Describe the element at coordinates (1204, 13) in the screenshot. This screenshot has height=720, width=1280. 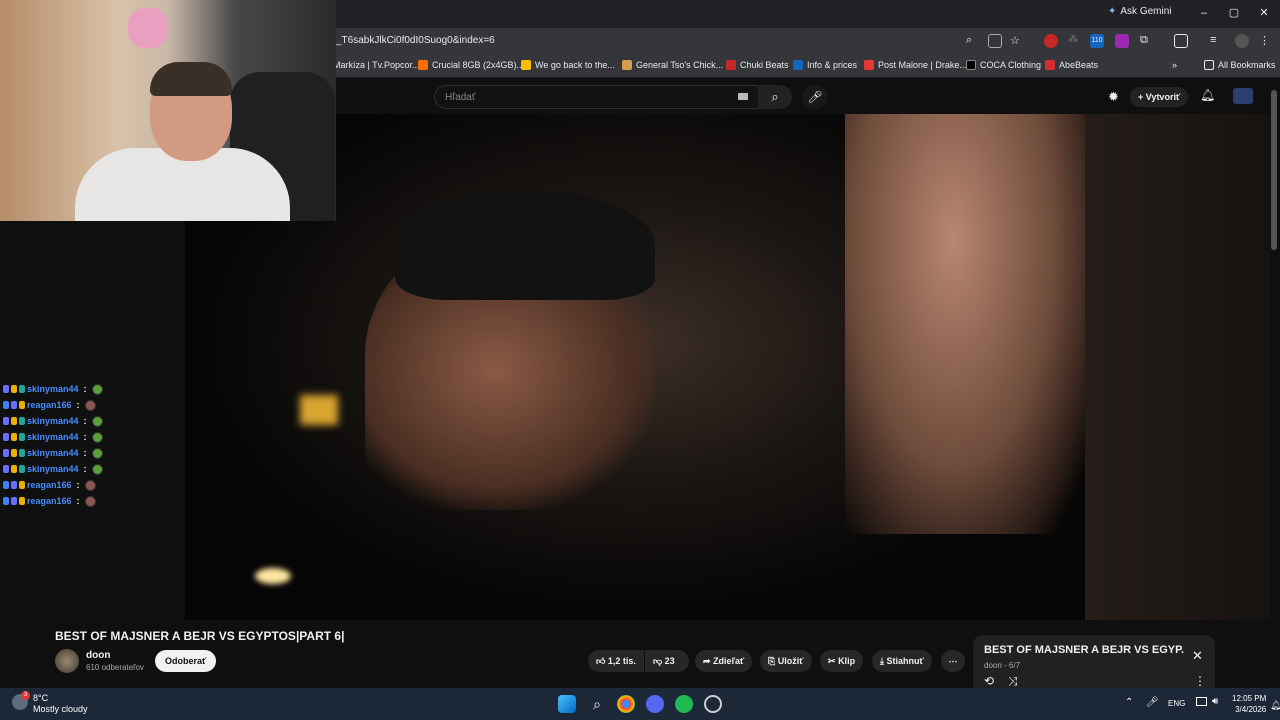
I see `minimize-button: –` at that location.